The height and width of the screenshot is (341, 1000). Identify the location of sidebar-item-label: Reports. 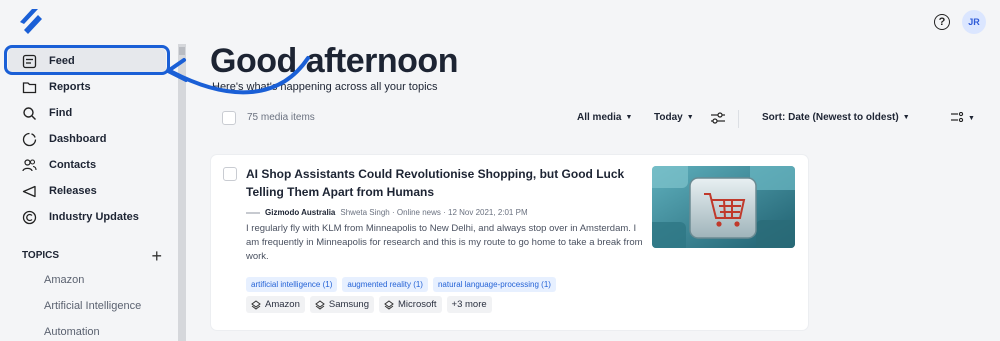
(70, 87).